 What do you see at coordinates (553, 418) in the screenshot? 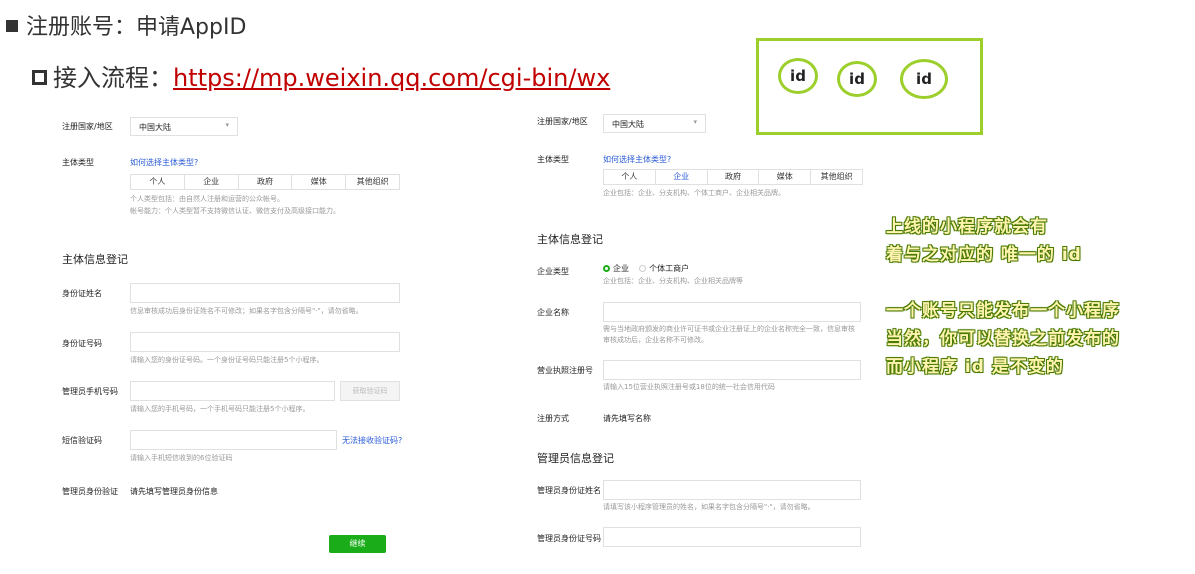
I see `reg-method-label: 注册方式` at bounding box center [553, 418].